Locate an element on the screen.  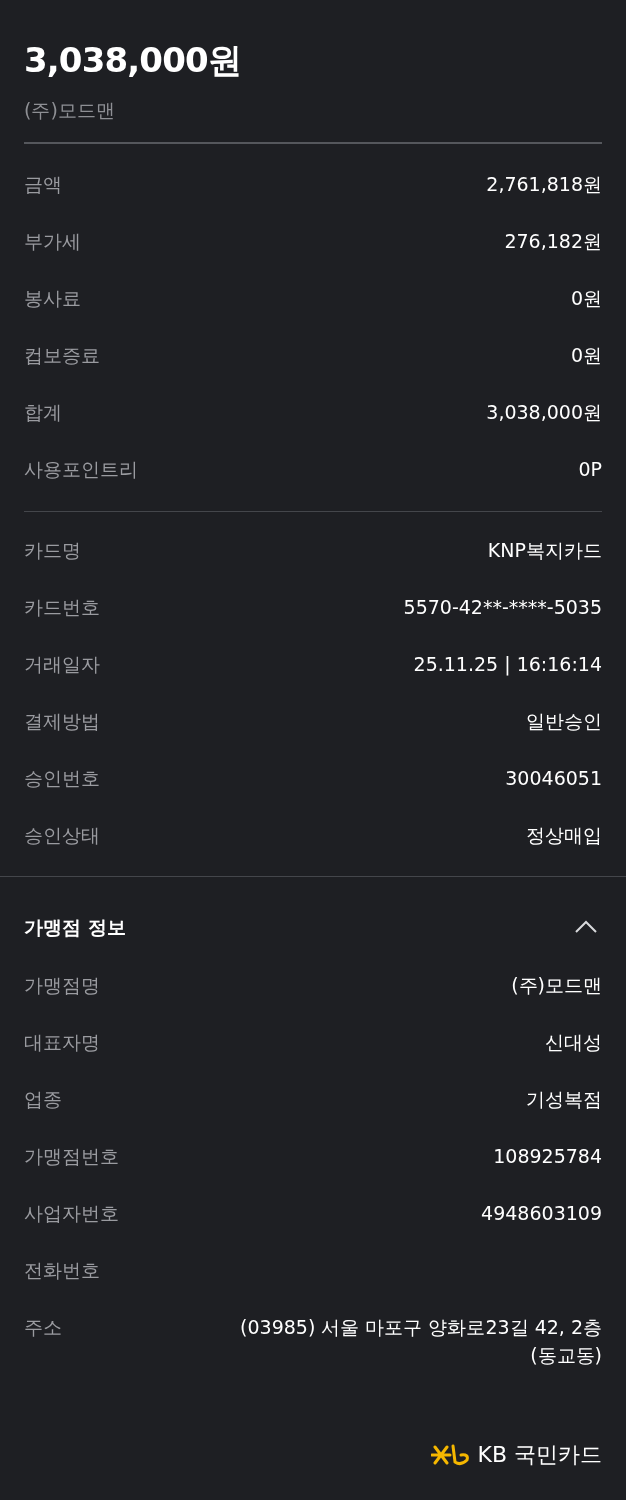
field-label: 승인번호 is located at coordinates (62, 778).